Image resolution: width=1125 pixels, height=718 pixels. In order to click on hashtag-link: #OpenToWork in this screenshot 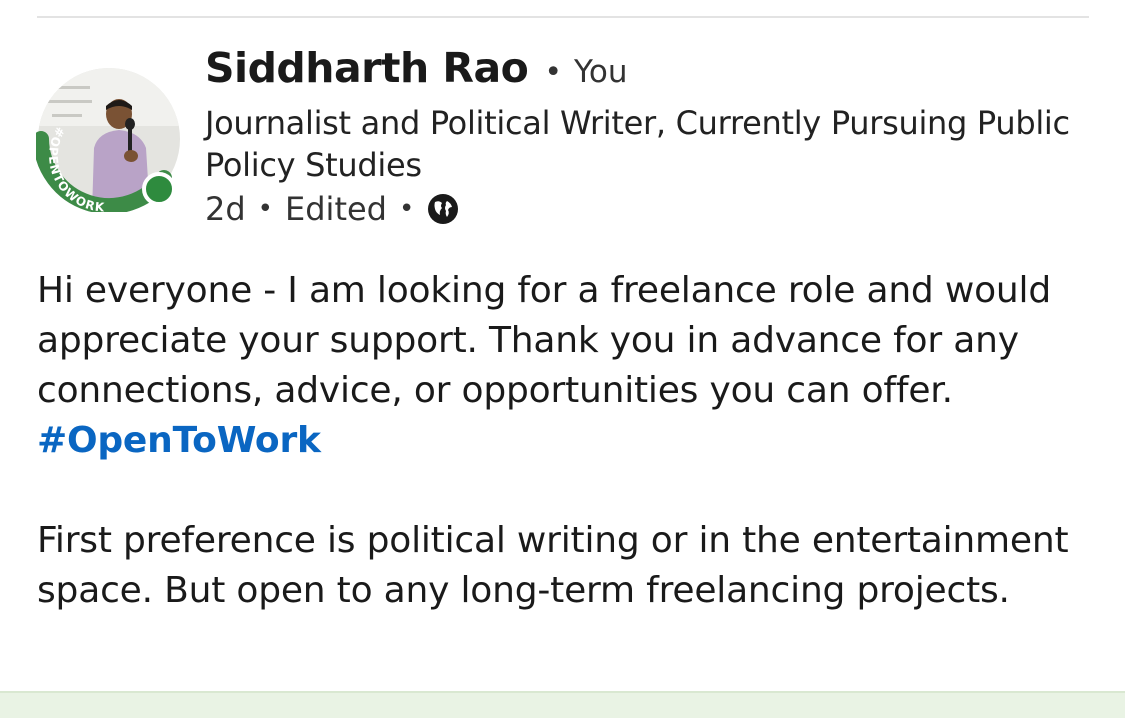, I will do `click(179, 440)`.